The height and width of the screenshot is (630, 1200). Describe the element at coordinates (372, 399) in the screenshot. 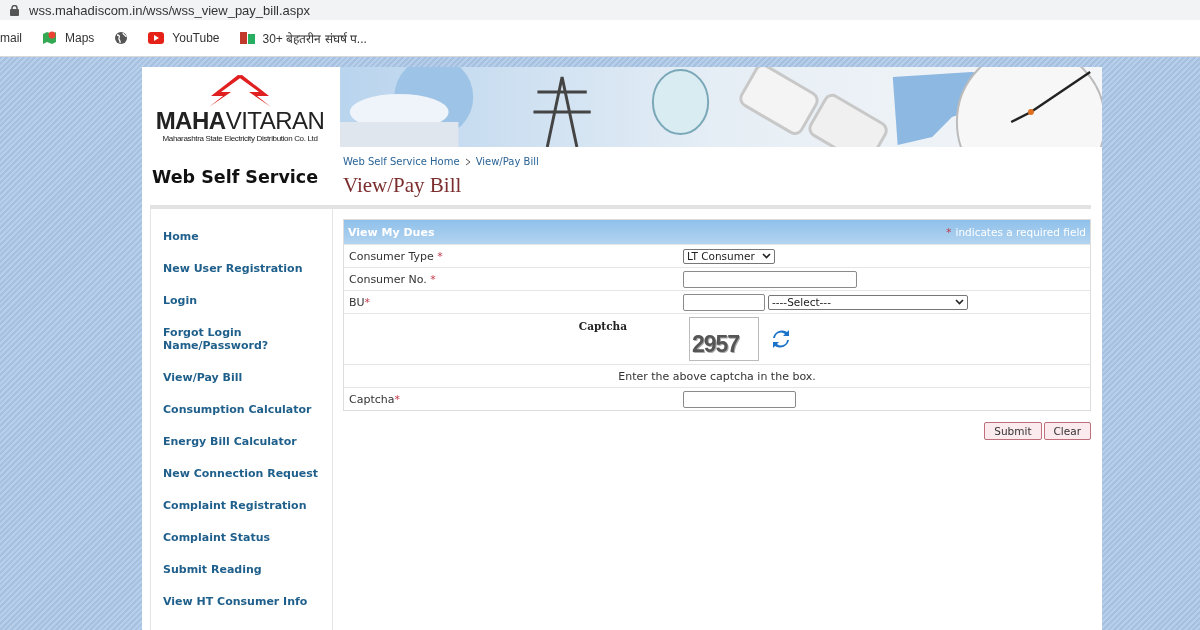

I see `field-label: Captcha` at that location.